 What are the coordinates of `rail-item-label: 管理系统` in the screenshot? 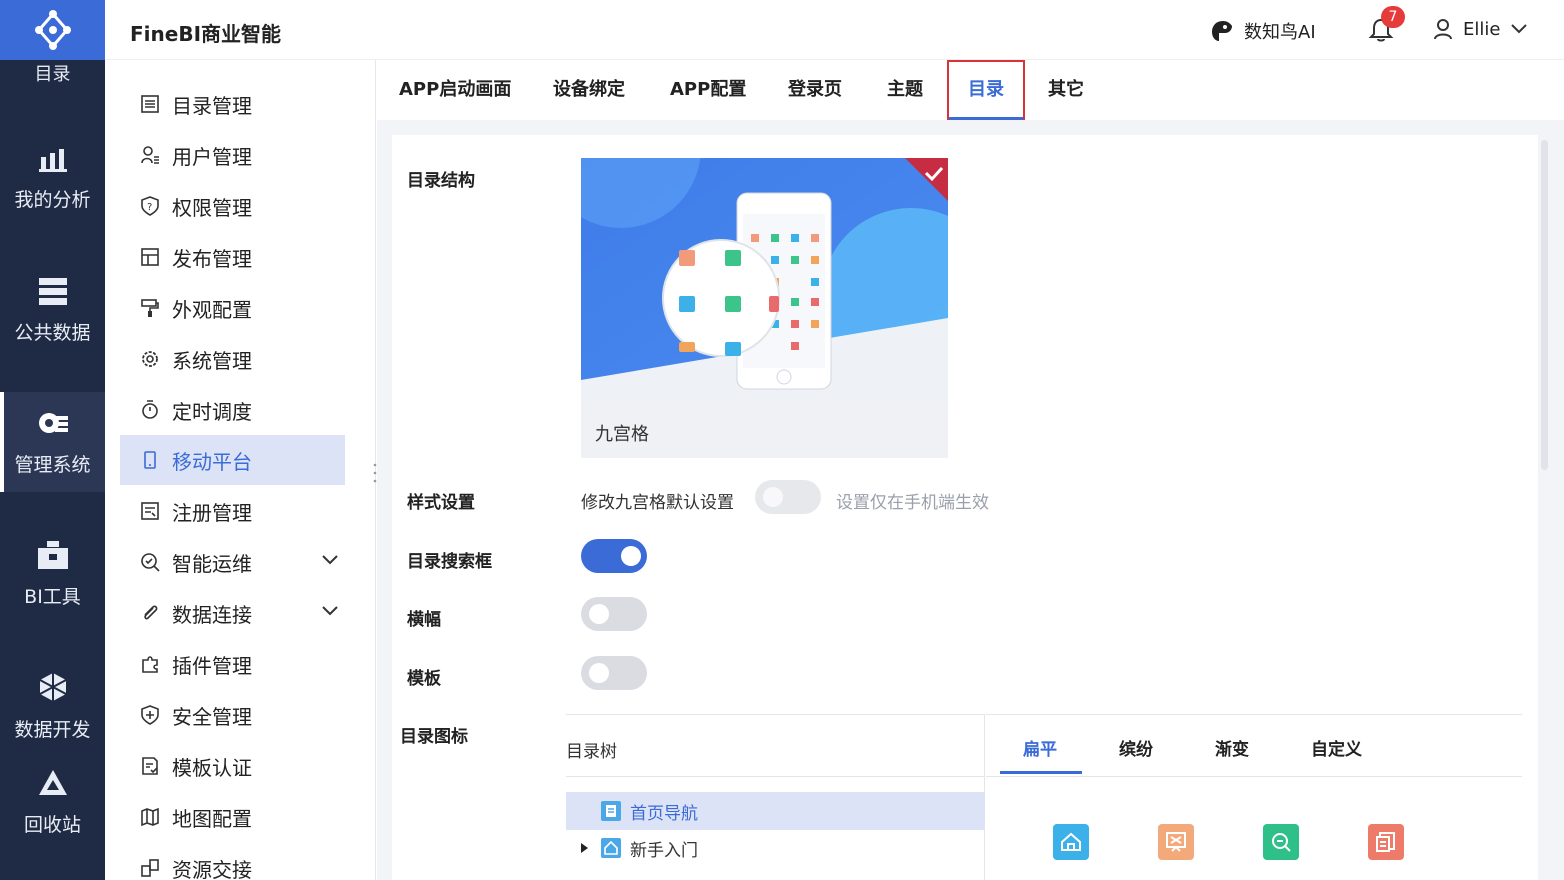 It's located at (52, 464).